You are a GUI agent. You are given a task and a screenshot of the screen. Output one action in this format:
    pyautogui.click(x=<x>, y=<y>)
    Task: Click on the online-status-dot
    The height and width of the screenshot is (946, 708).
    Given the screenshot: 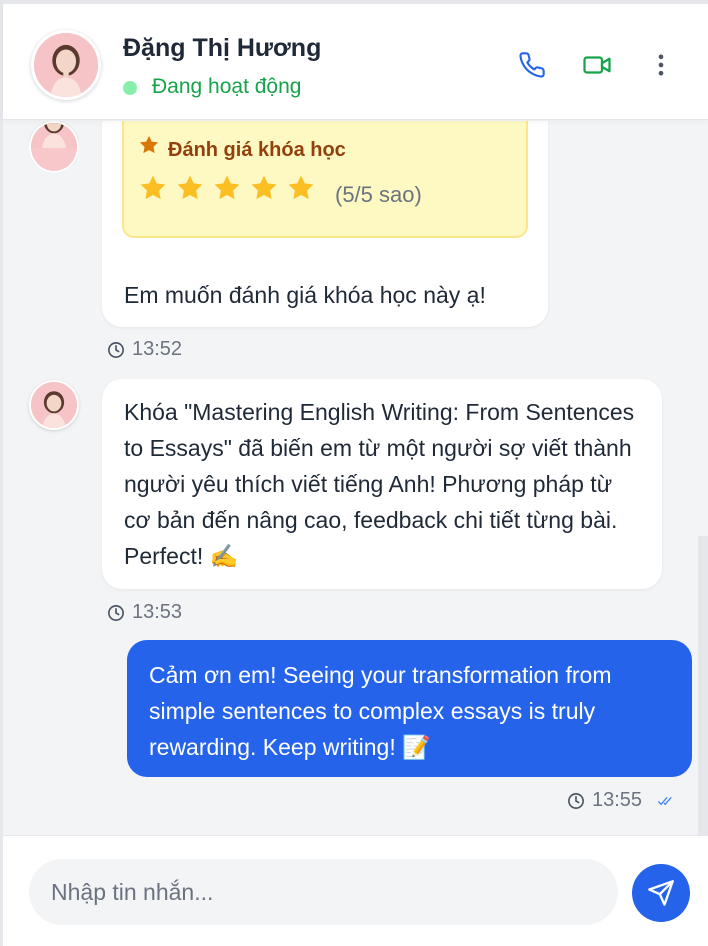 What is the action you would take?
    pyautogui.click(x=130, y=88)
    